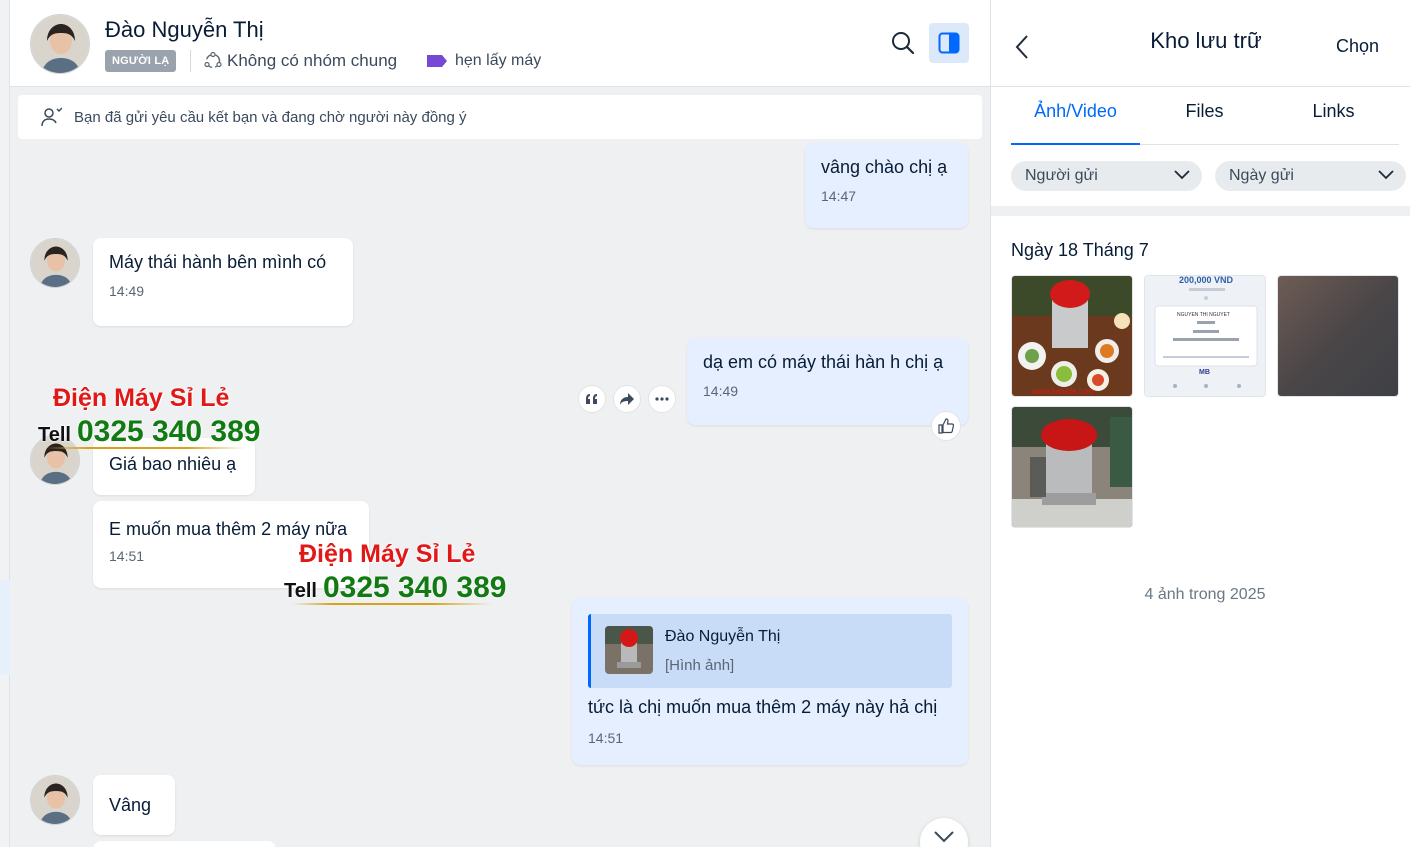  Describe the element at coordinates (1357, 46) in the screenshot. I see `choose-button: Chọn` at that location.